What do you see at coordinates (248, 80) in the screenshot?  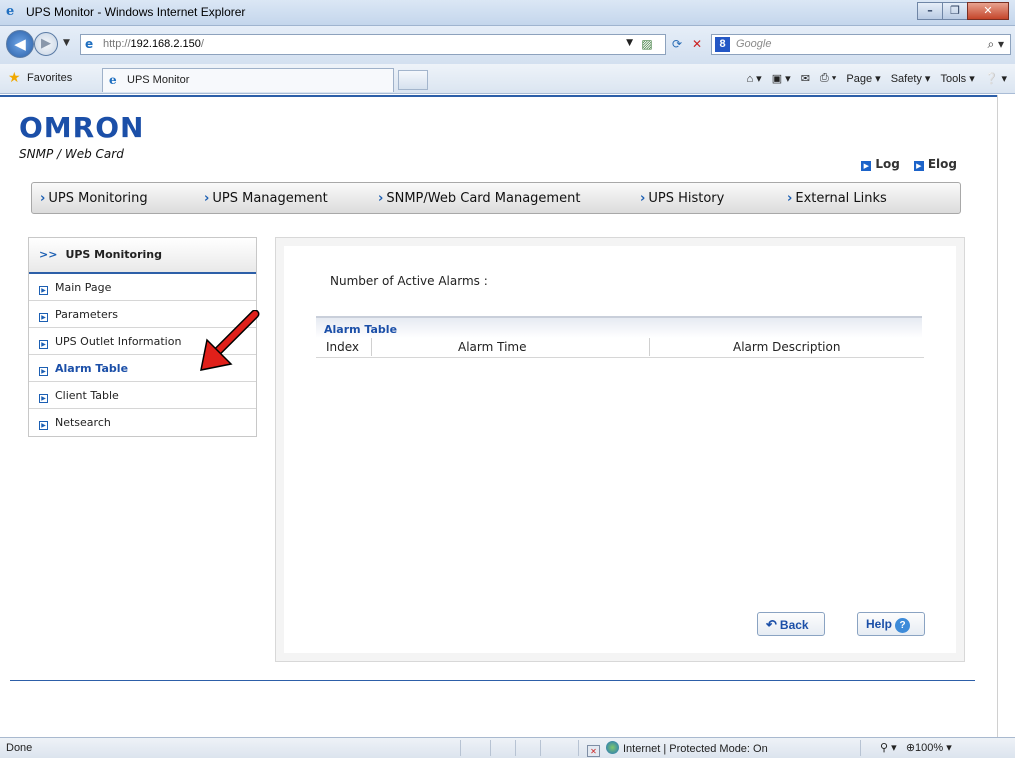 I see `tab-ups-monitor: e UPS Monitor` at bounding box center [248, 80].